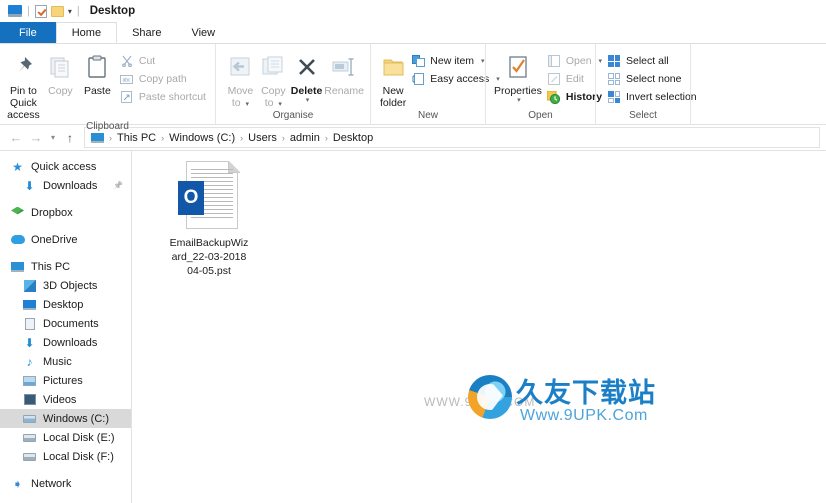 The image size is (826, 503). I want to click on pin-icon: 📌, so click(118, 185).